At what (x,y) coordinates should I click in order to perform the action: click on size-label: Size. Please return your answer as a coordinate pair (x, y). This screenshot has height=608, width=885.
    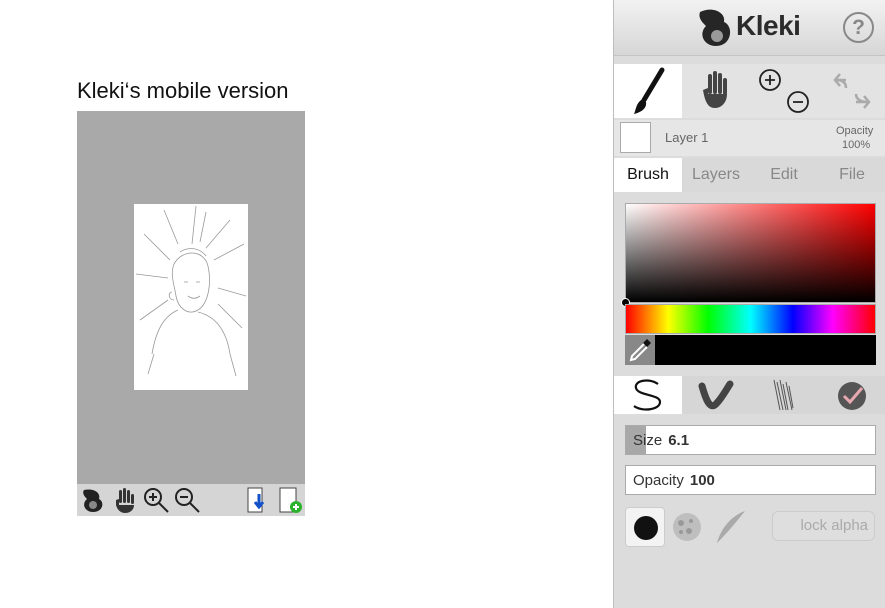
    Looking at the image, I should click on (648, 440).